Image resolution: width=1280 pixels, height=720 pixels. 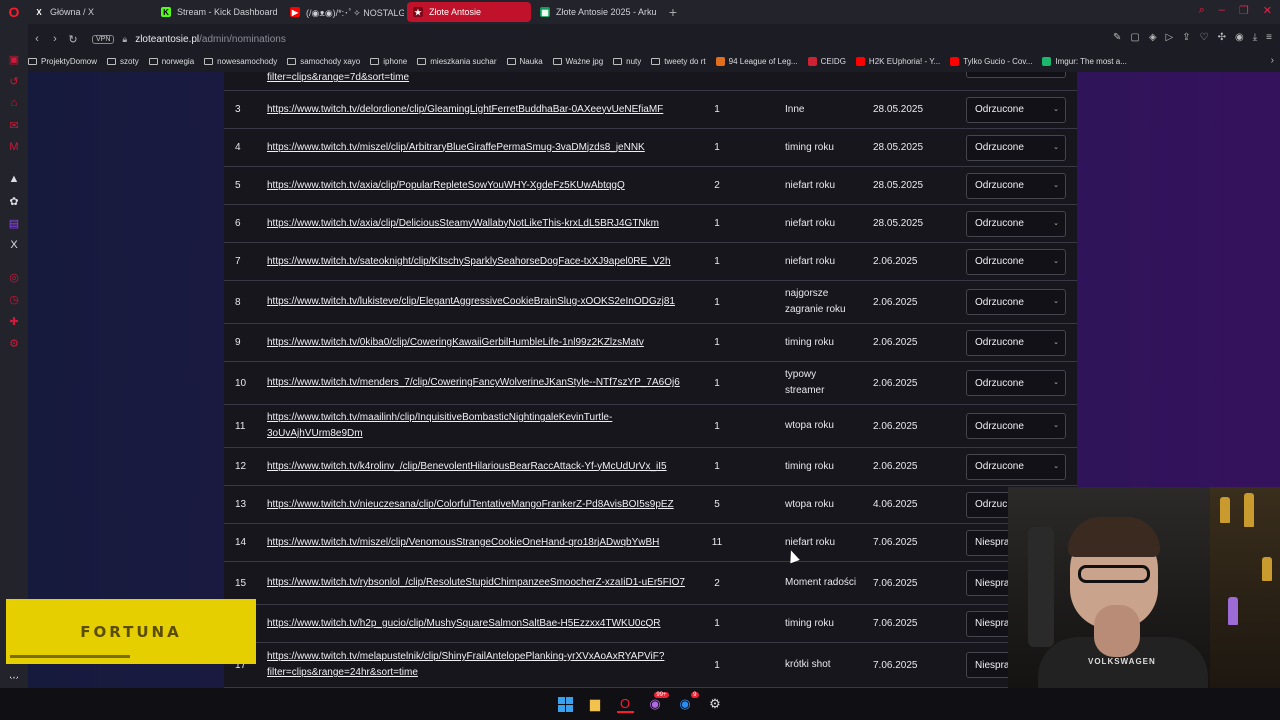 I want to click on bookmark-folder: mieszkania suchar, so click(x=457, y=61).